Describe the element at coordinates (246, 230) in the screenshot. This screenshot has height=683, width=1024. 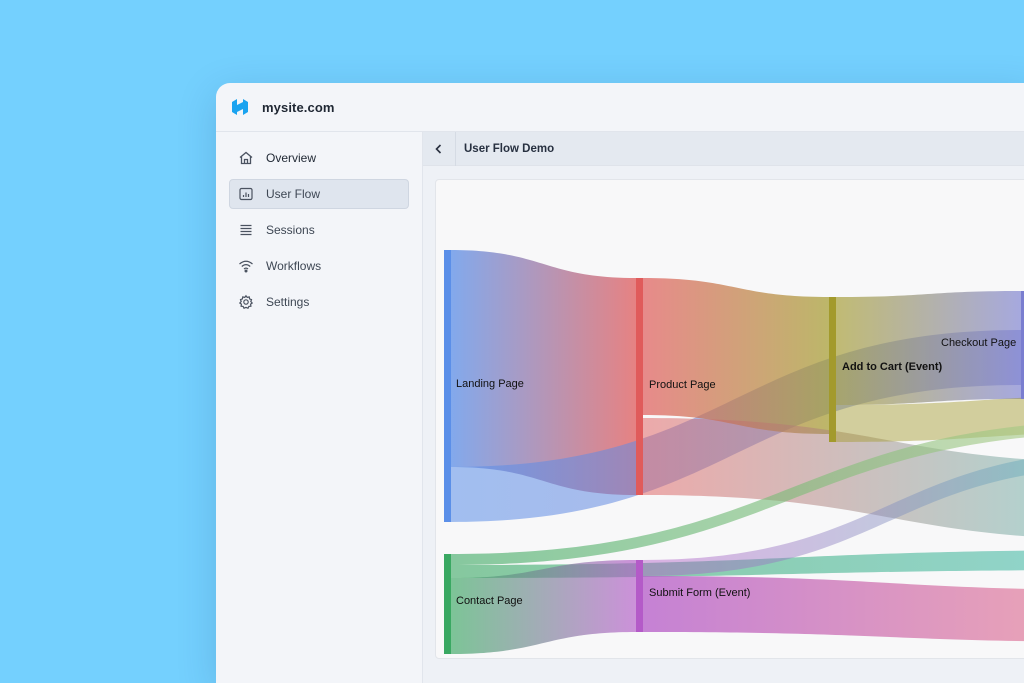
I see `list-icon` at that location.